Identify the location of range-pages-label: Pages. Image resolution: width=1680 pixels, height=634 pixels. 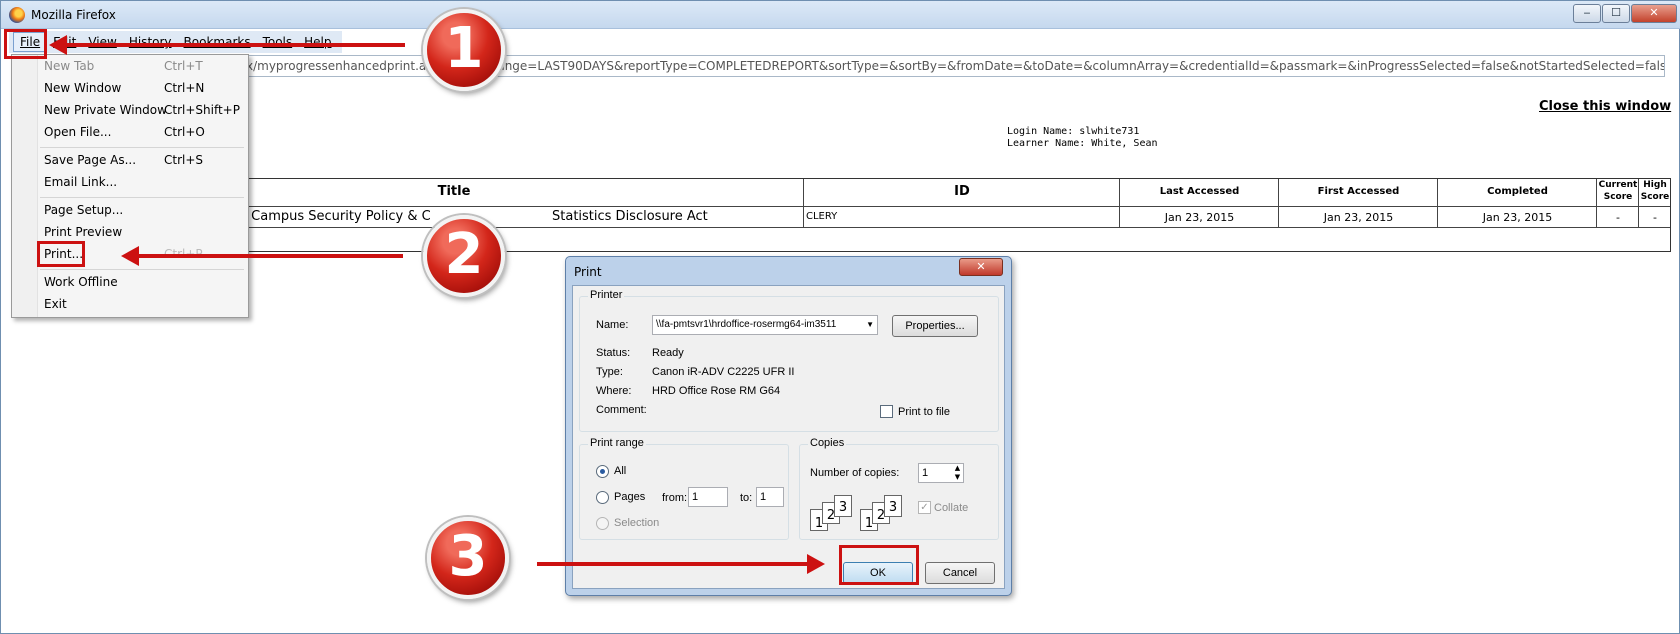
(630, 497).